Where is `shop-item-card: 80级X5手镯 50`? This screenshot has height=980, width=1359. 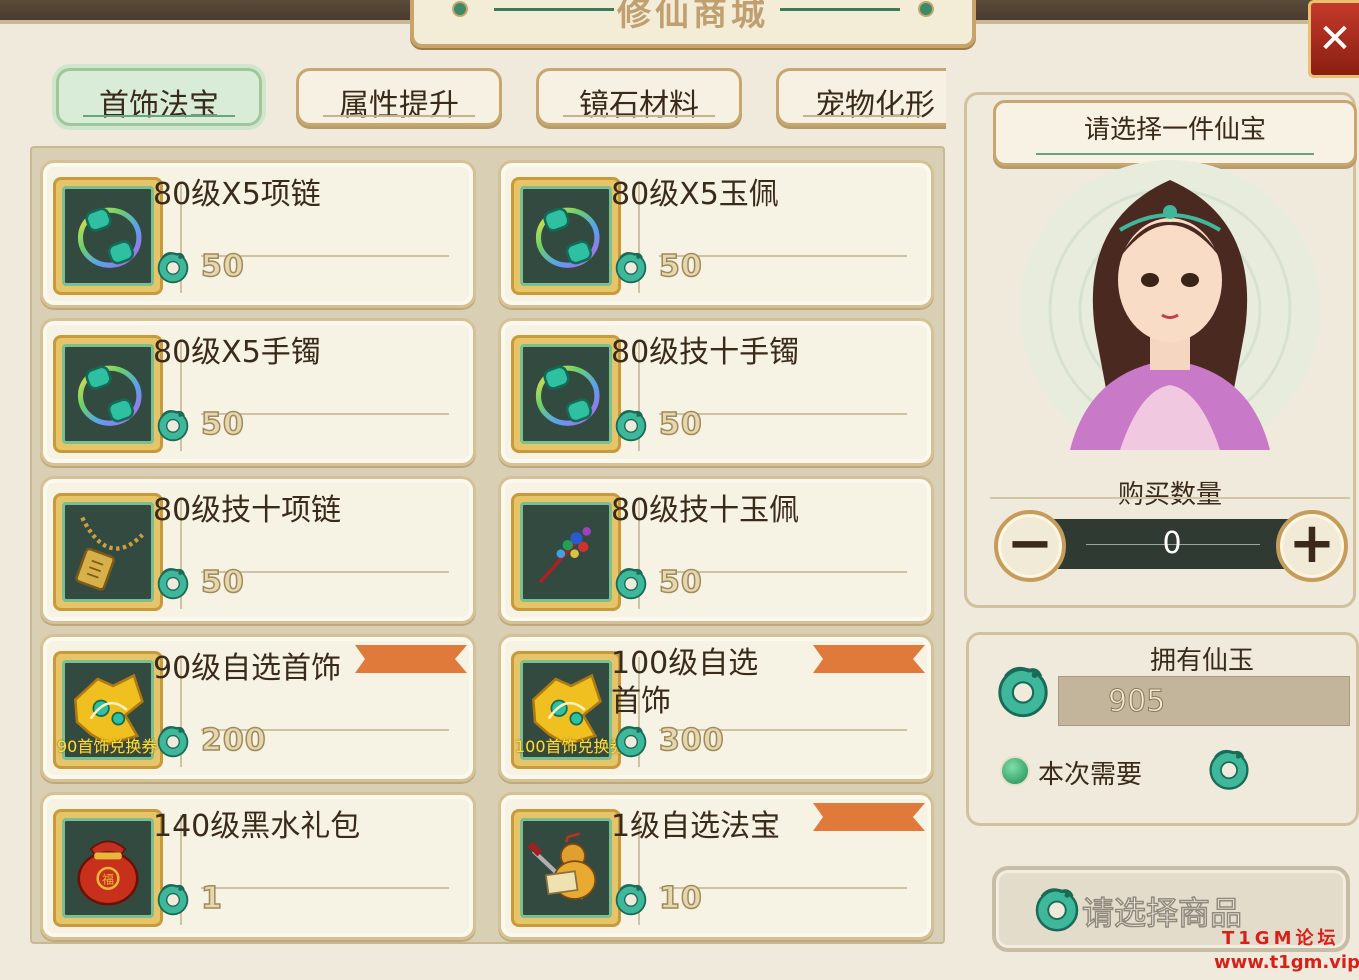
shop-item-card: 80级X5手镯 50 is located at coordinates (258, 392).